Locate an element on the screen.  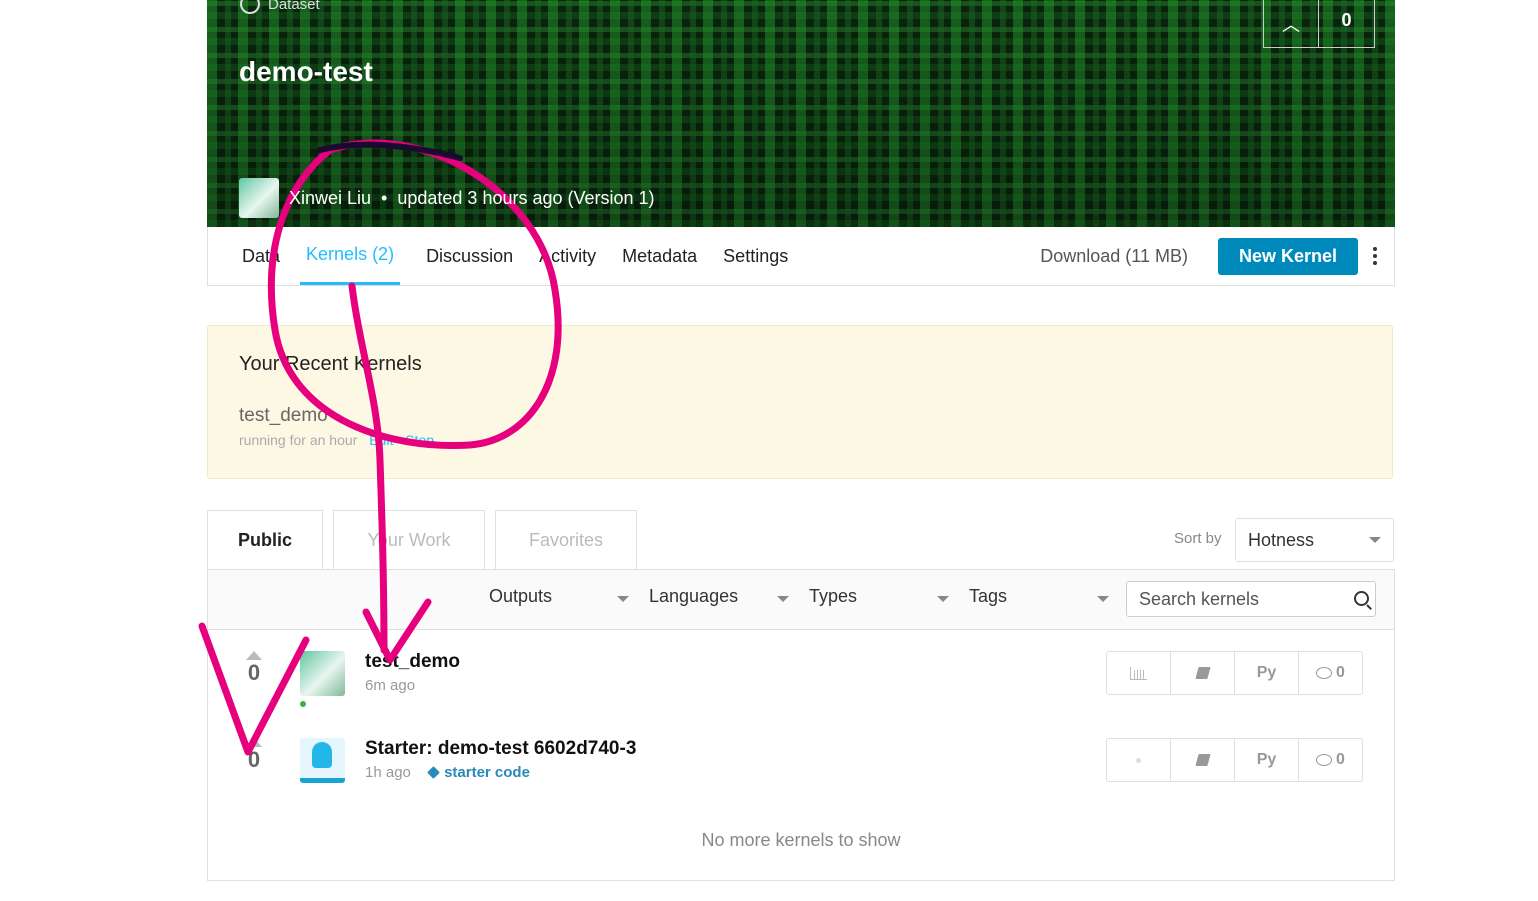
dot-icon is located at coordinates (1138, 760).